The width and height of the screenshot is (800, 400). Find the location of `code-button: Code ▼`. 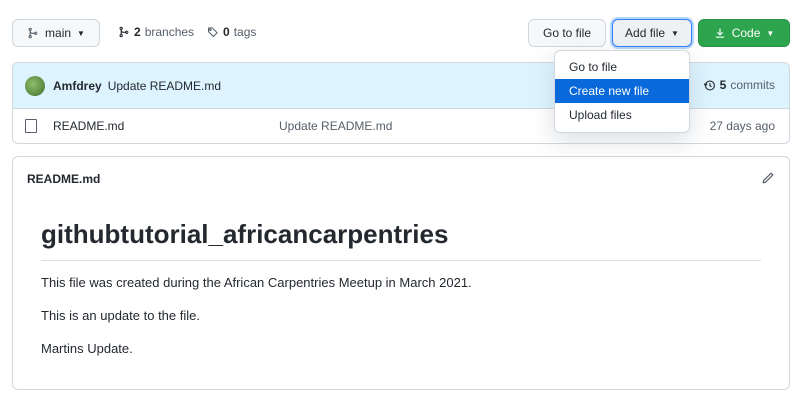

code-button: Code ▼ is located at coordinates (744, 33).